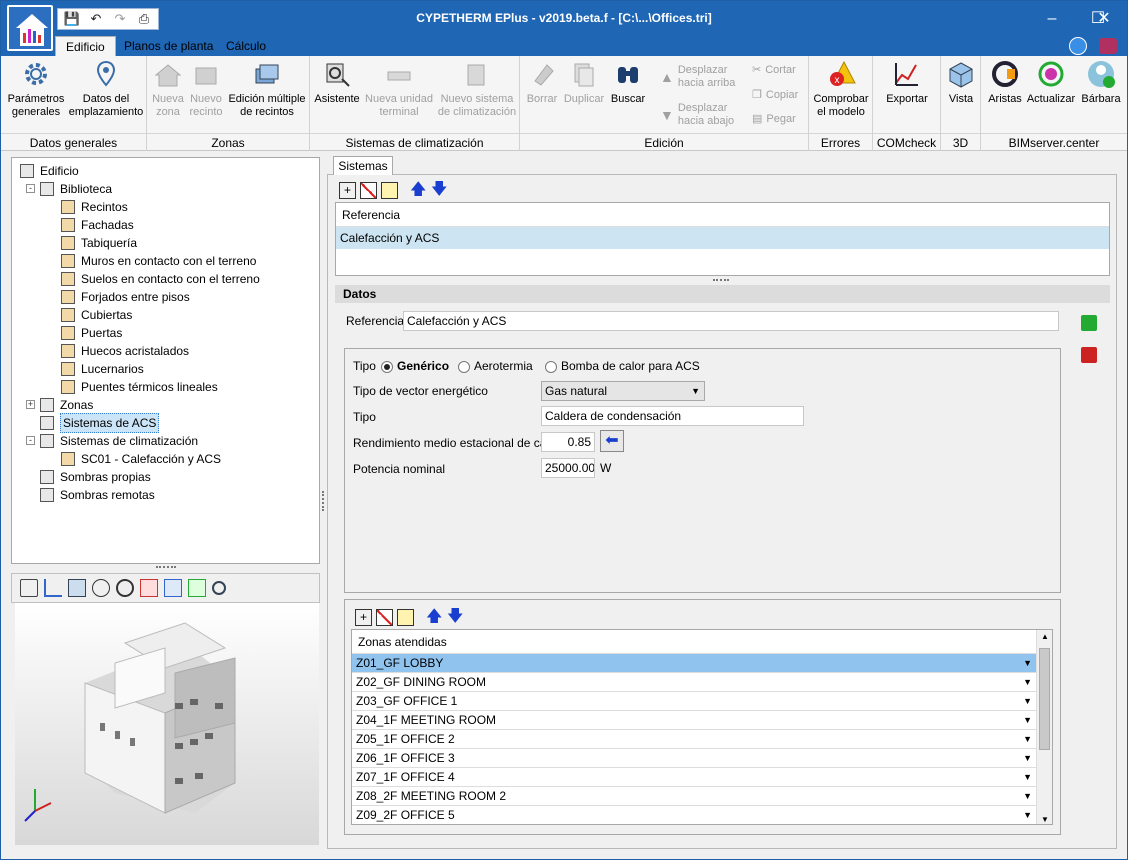 The height and width of the screenshot is (860, 1128). What do you see at coordinates (363, 165) in the screenshot?
I see `tab-sistemas: Sistemas` at bounding box center [363, 165].